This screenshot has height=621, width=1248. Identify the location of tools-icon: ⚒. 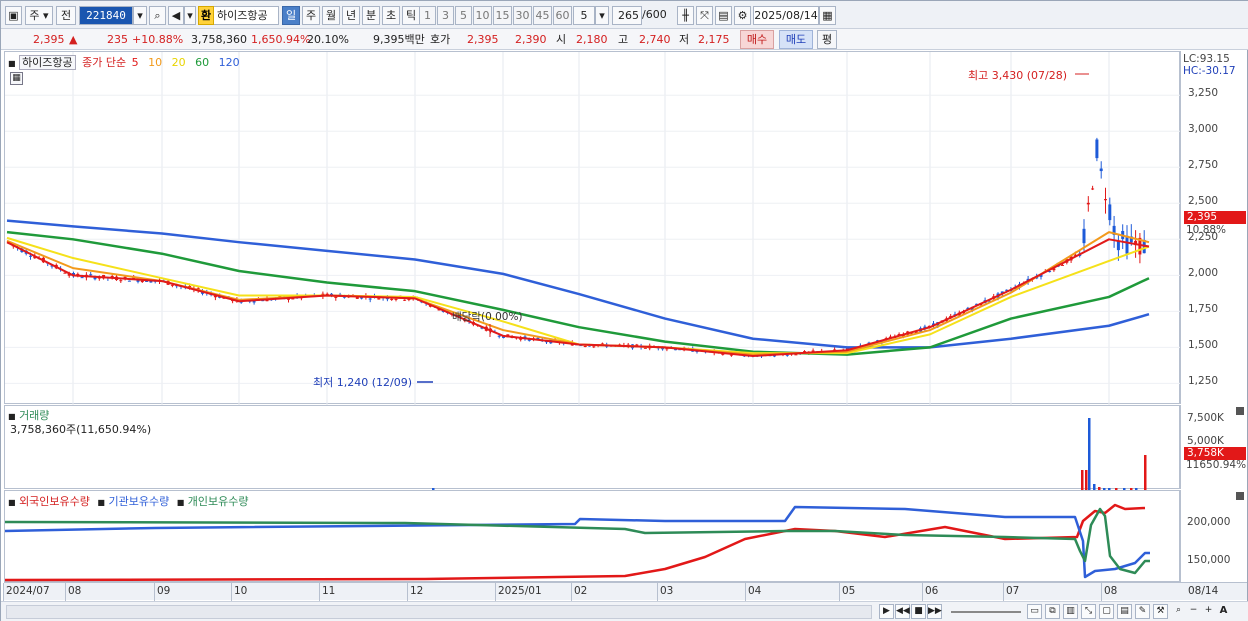
(1160, 611).